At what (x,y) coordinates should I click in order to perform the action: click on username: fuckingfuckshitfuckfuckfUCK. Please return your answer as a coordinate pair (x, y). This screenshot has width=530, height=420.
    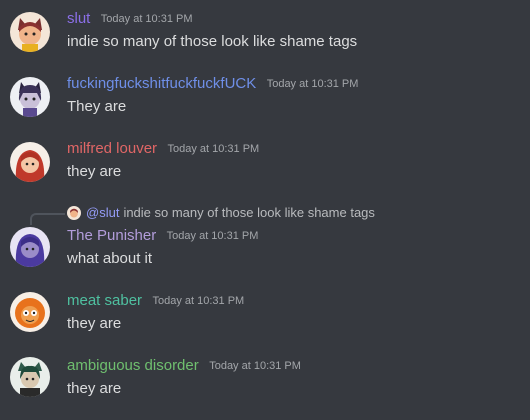
    Looking at the image, I should click on (161, 83).